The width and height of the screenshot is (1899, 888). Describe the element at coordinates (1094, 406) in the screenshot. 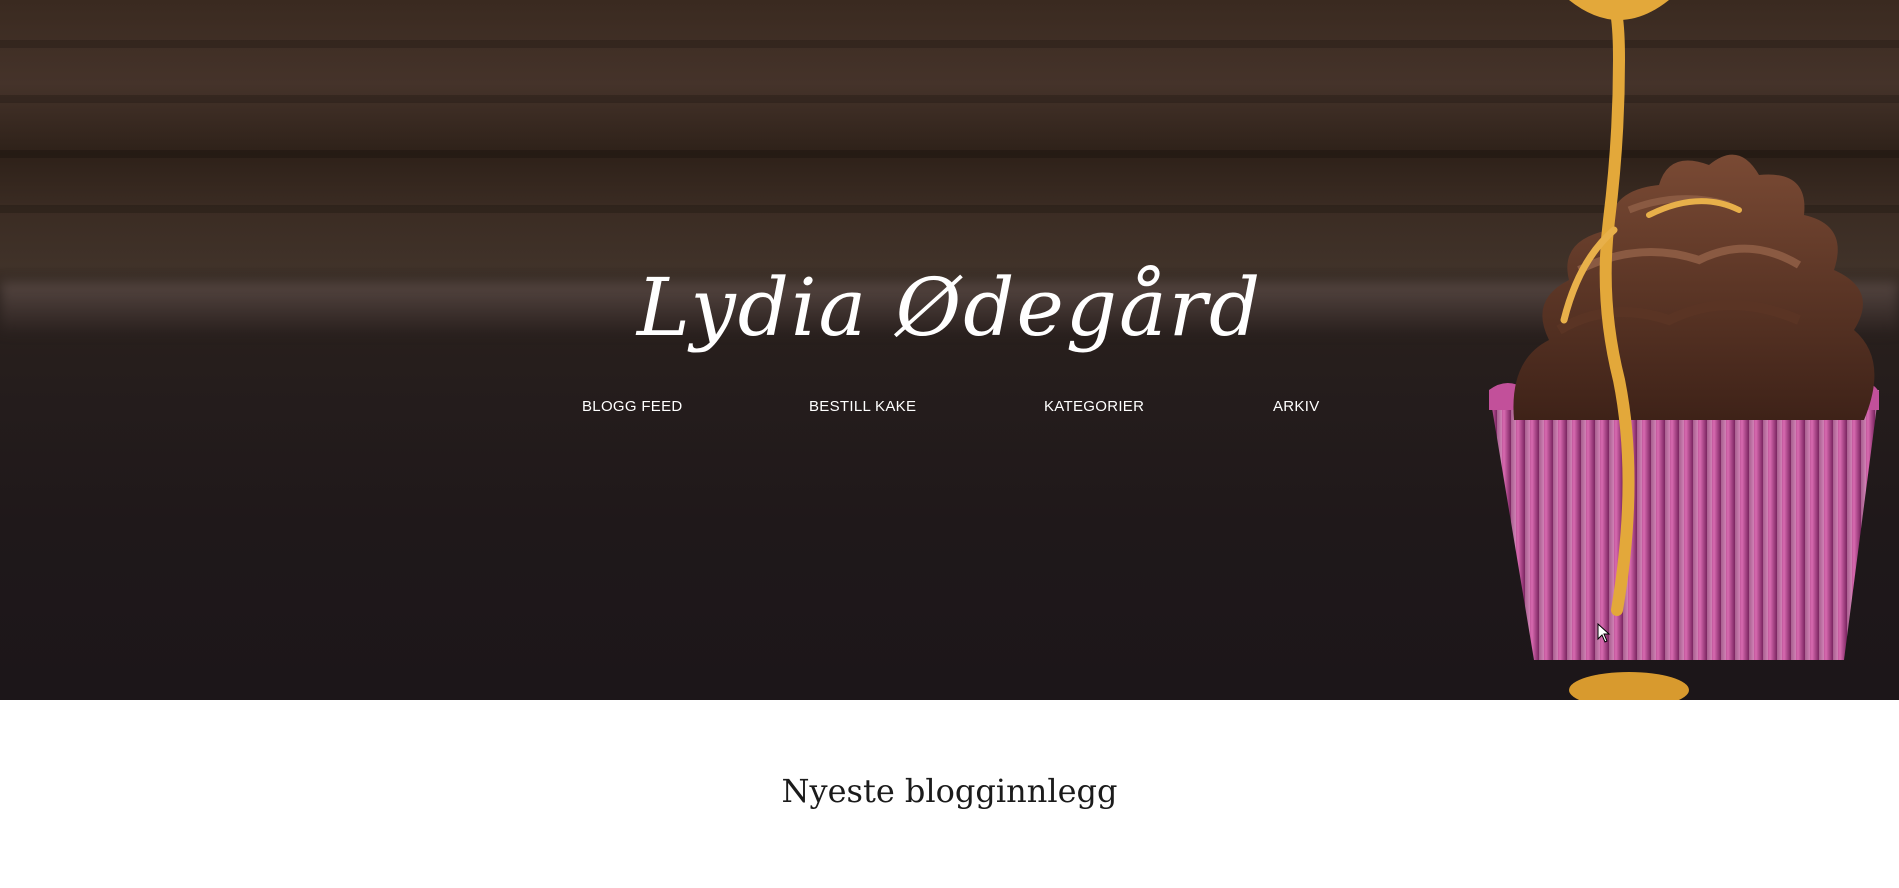

I see `nav-item-kategorier: KATEGORIER` at that location.